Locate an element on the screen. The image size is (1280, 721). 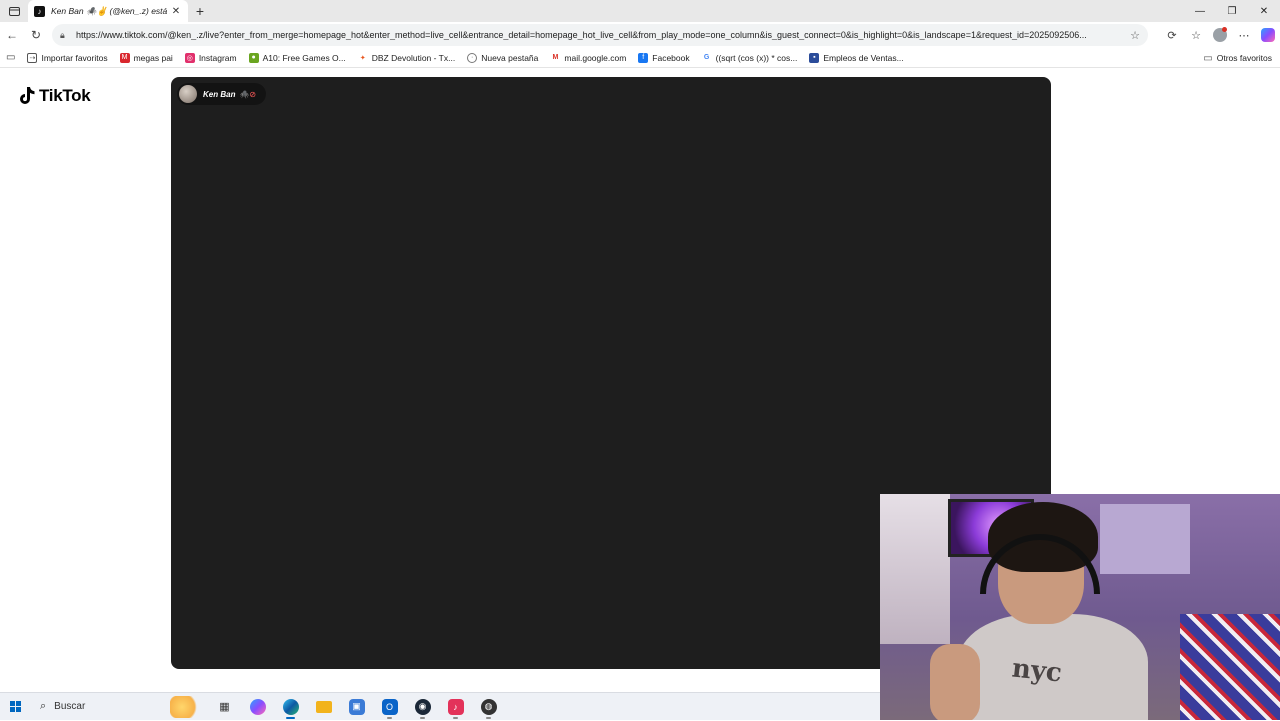
favorite-item-megas: M megas pai is located at coordinates (146, 58).